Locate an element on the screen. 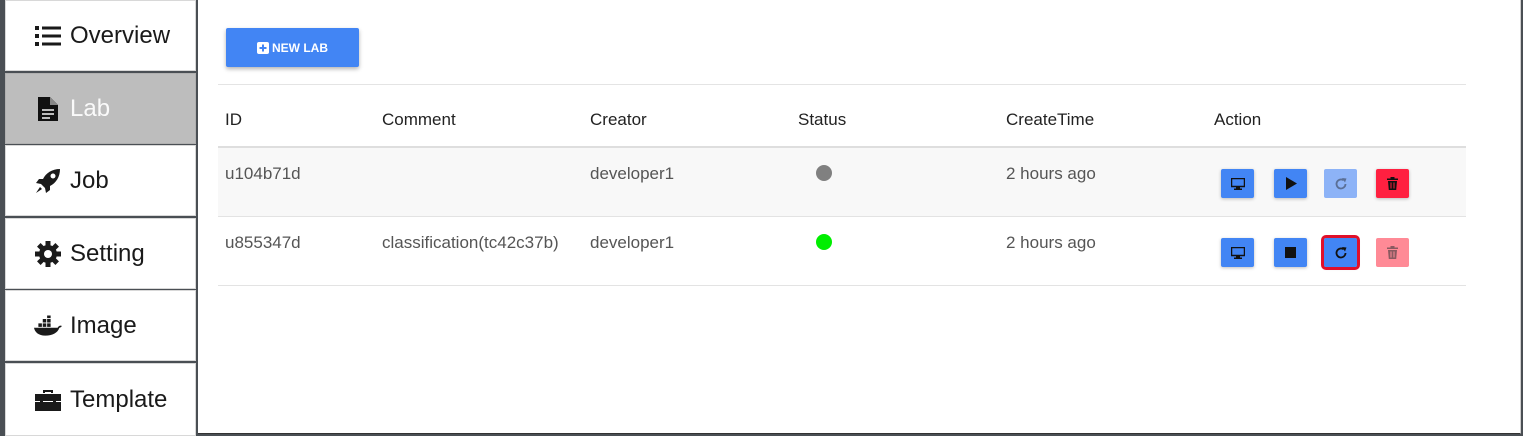 The width and height of the screenshot is (1523, 436). sidebar-item-image: Image is located at coordinates (100, 325).